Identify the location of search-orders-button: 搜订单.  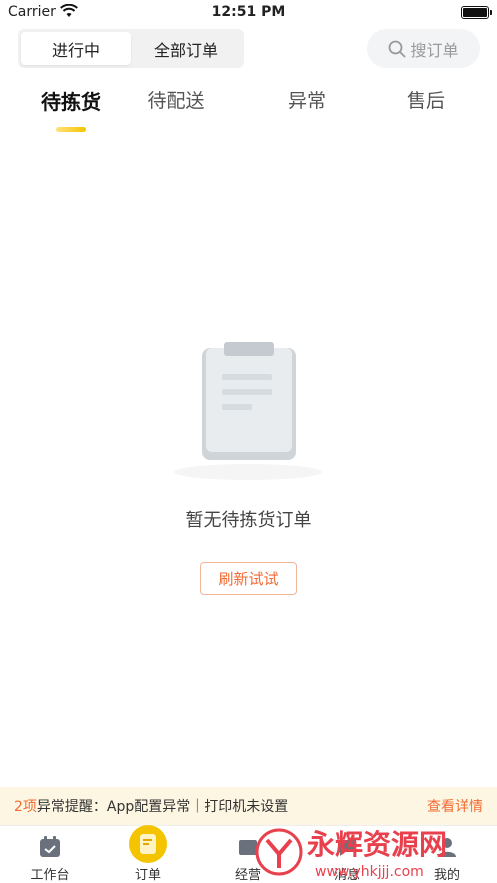
(423, 48).